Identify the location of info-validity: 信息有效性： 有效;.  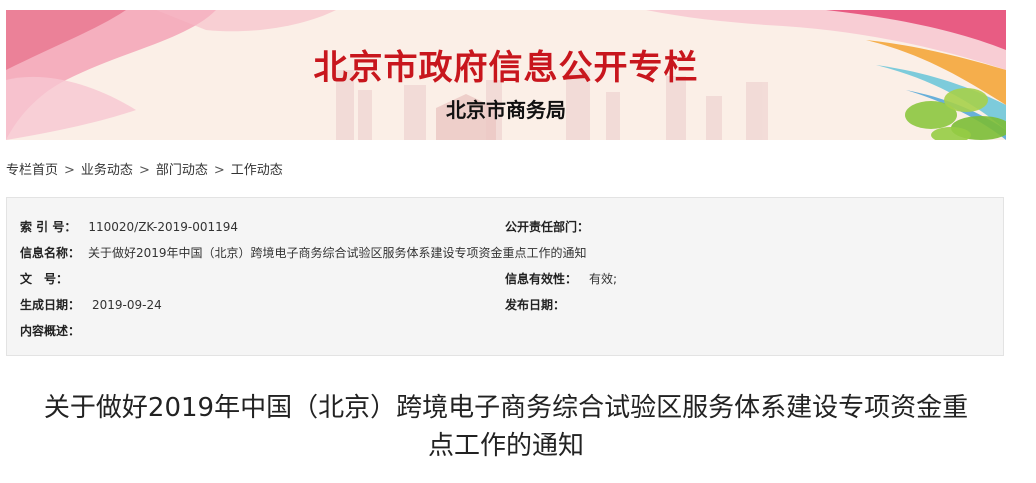
(561, 278).